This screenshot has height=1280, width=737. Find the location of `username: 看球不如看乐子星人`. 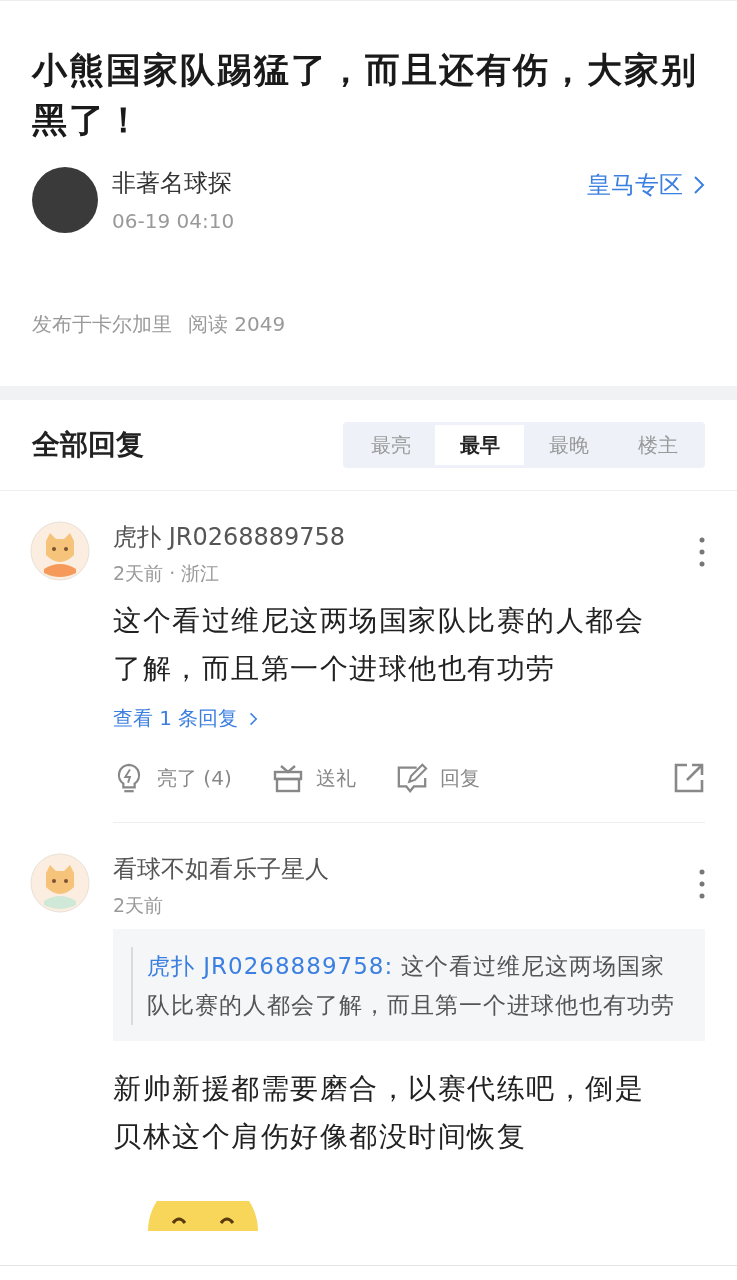

username: 看球不如看乐子星人 is located at coordinates (406, 869).